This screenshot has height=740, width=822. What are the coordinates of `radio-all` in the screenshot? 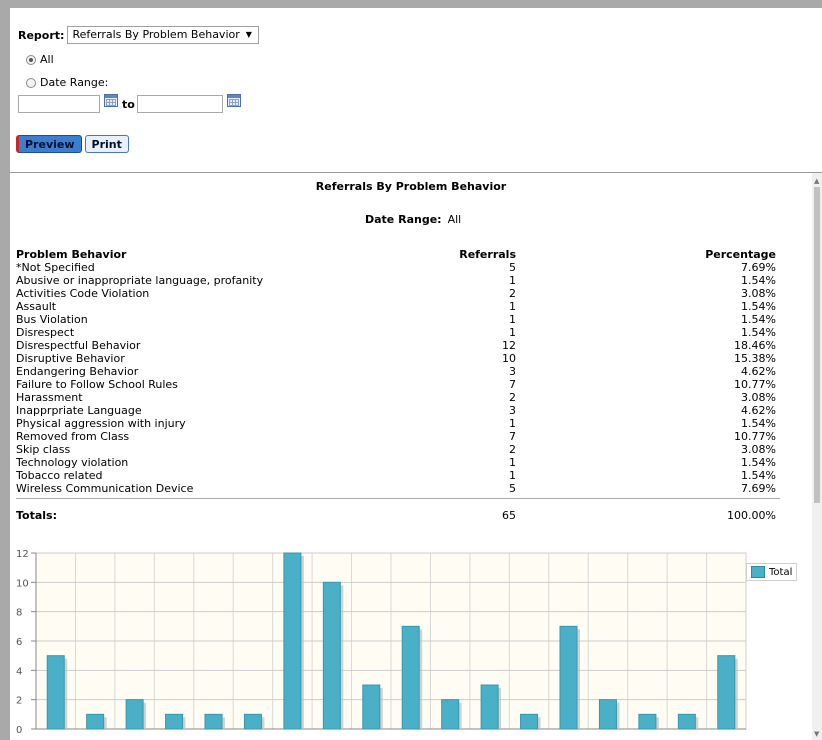 It's located at (31, 59).